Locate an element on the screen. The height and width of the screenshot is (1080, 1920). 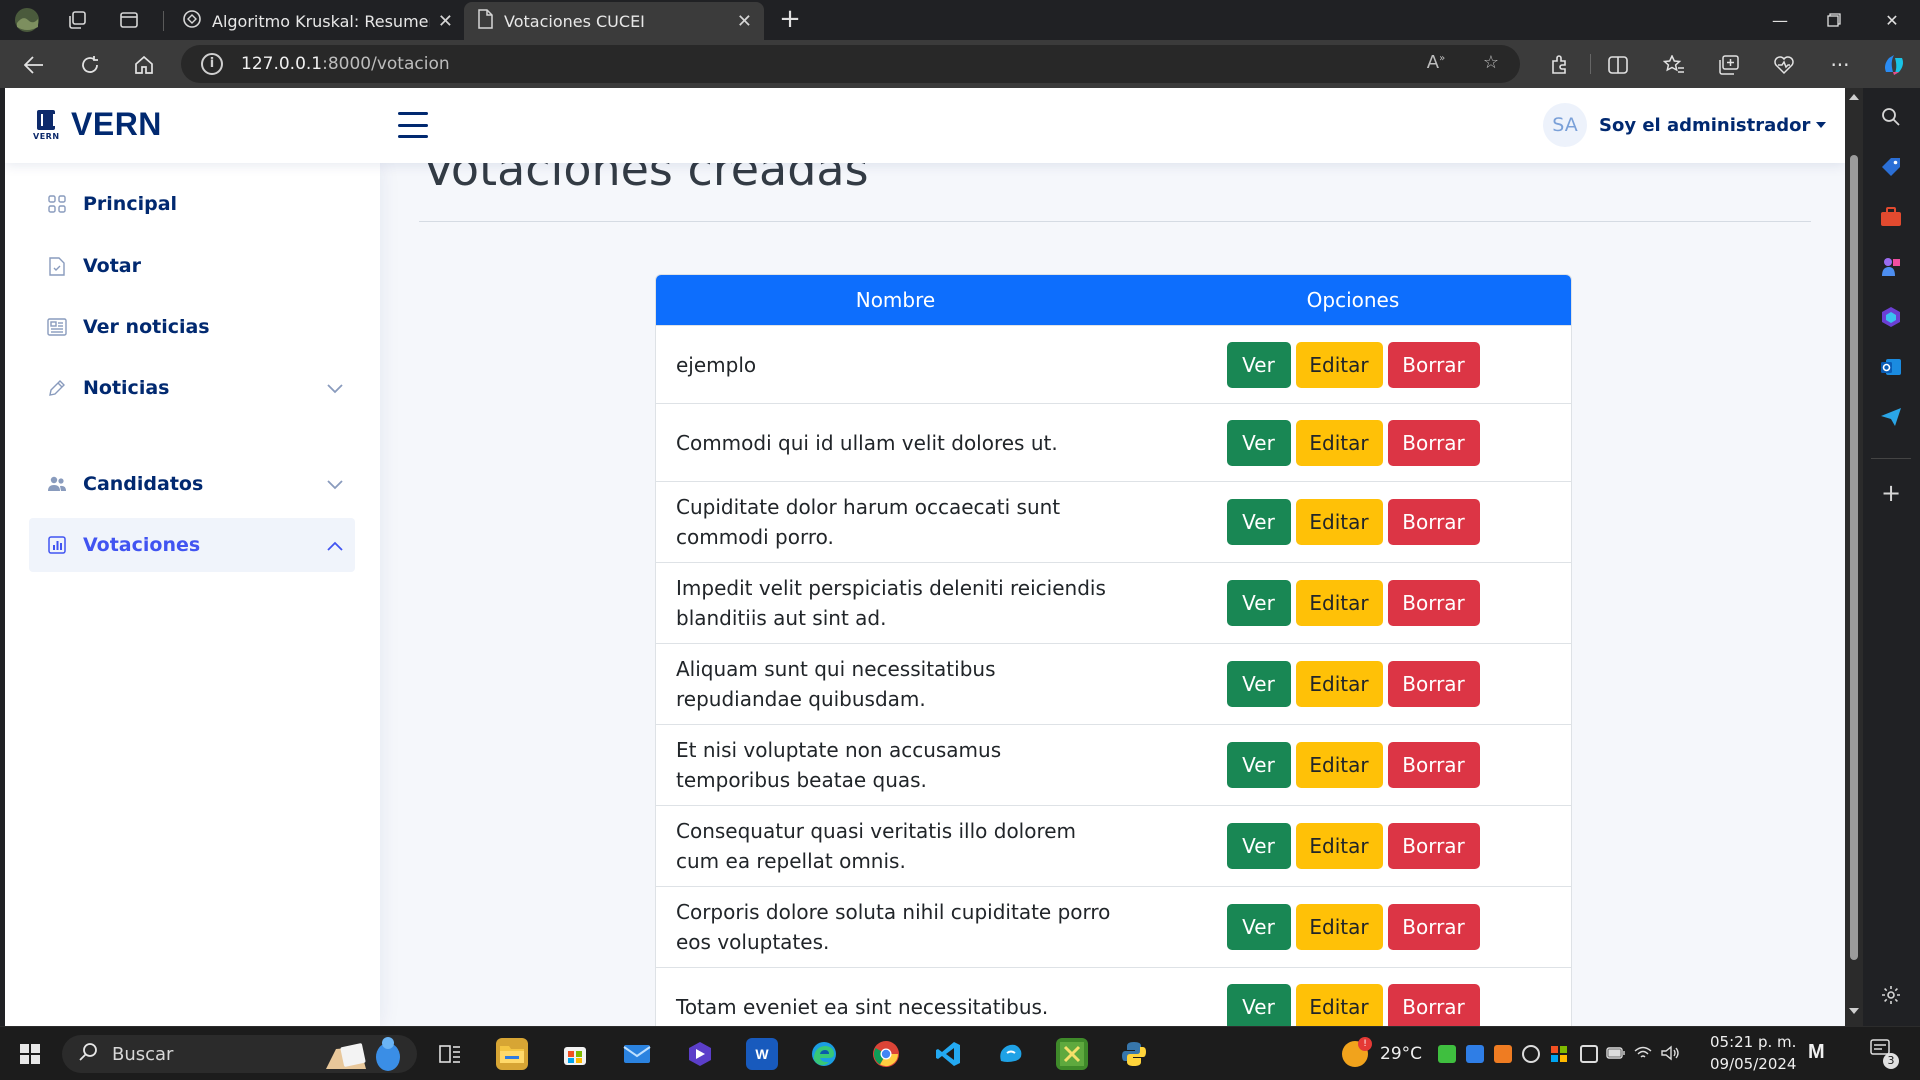
battery-icon is located at coordinates (1615, 1054).